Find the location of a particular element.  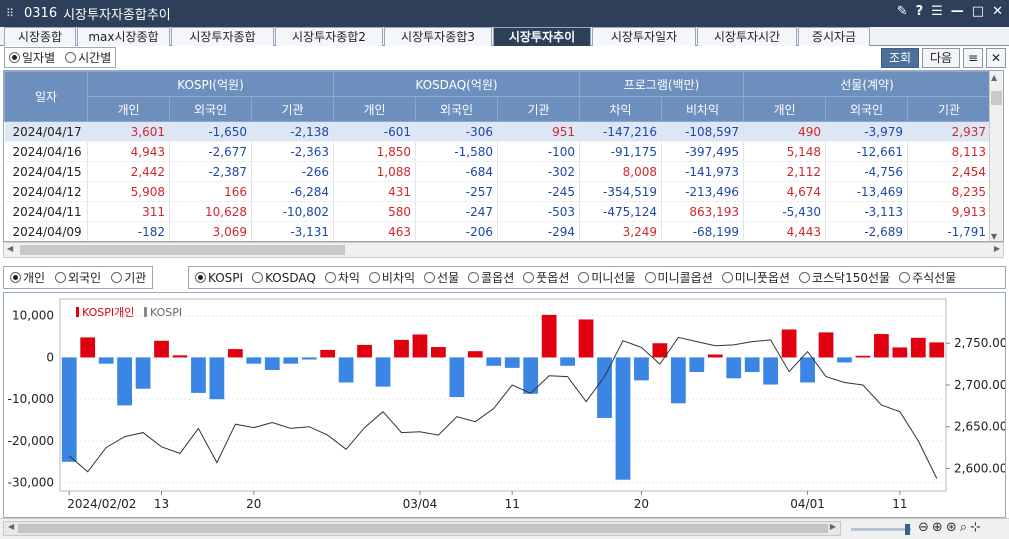

chart-scroll-thumb is located at coordinates (423, 528).